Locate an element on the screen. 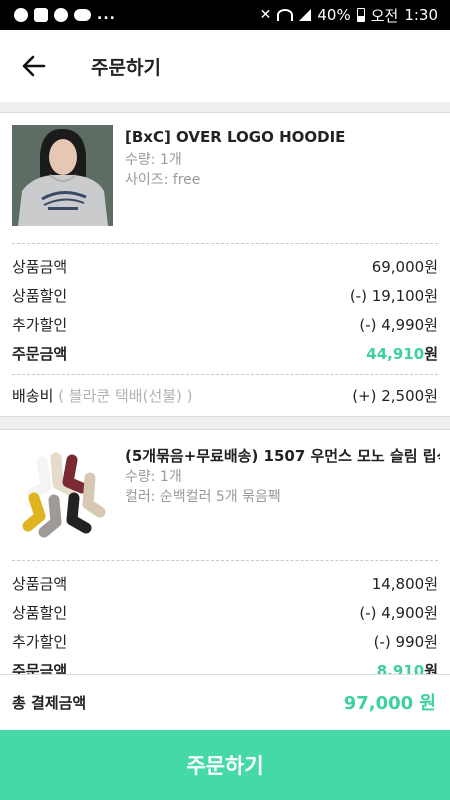 This screenshot has height=800, width=450. gallery-notification-icon is located at coordinates (41, 15).